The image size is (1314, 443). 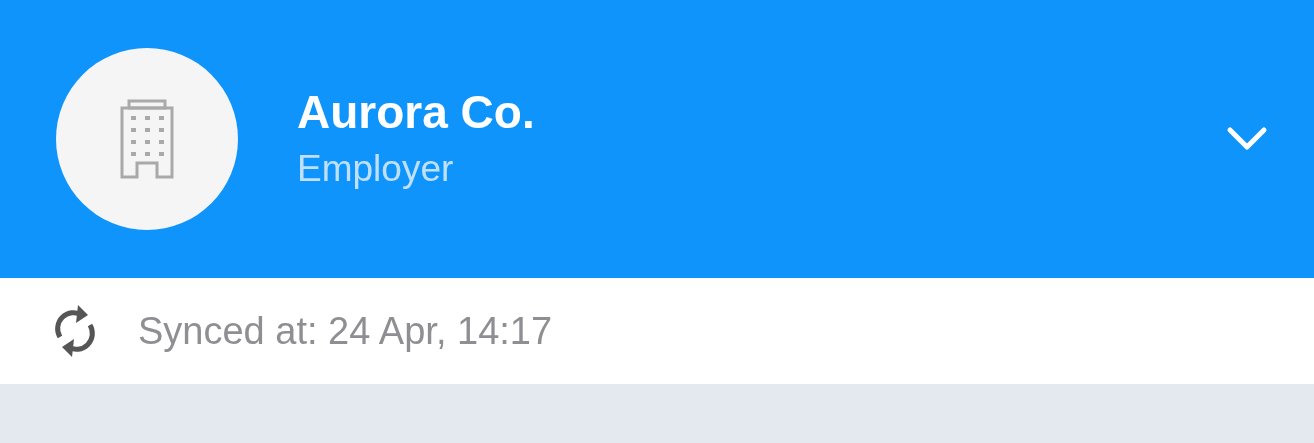 What do you see at coordinates (345, 331) in the screenshot?
I see `sync-status-text: Synced at: 24 Apr, 14:17` at bounding box center [345, 331].